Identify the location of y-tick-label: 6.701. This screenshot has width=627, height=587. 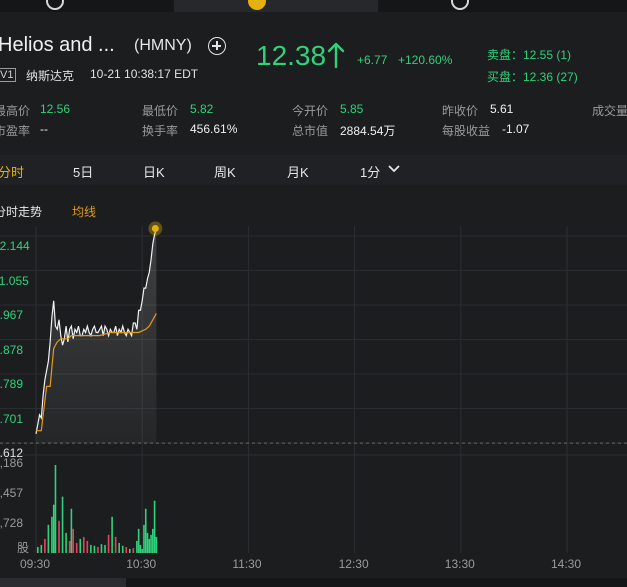
(12, 418).